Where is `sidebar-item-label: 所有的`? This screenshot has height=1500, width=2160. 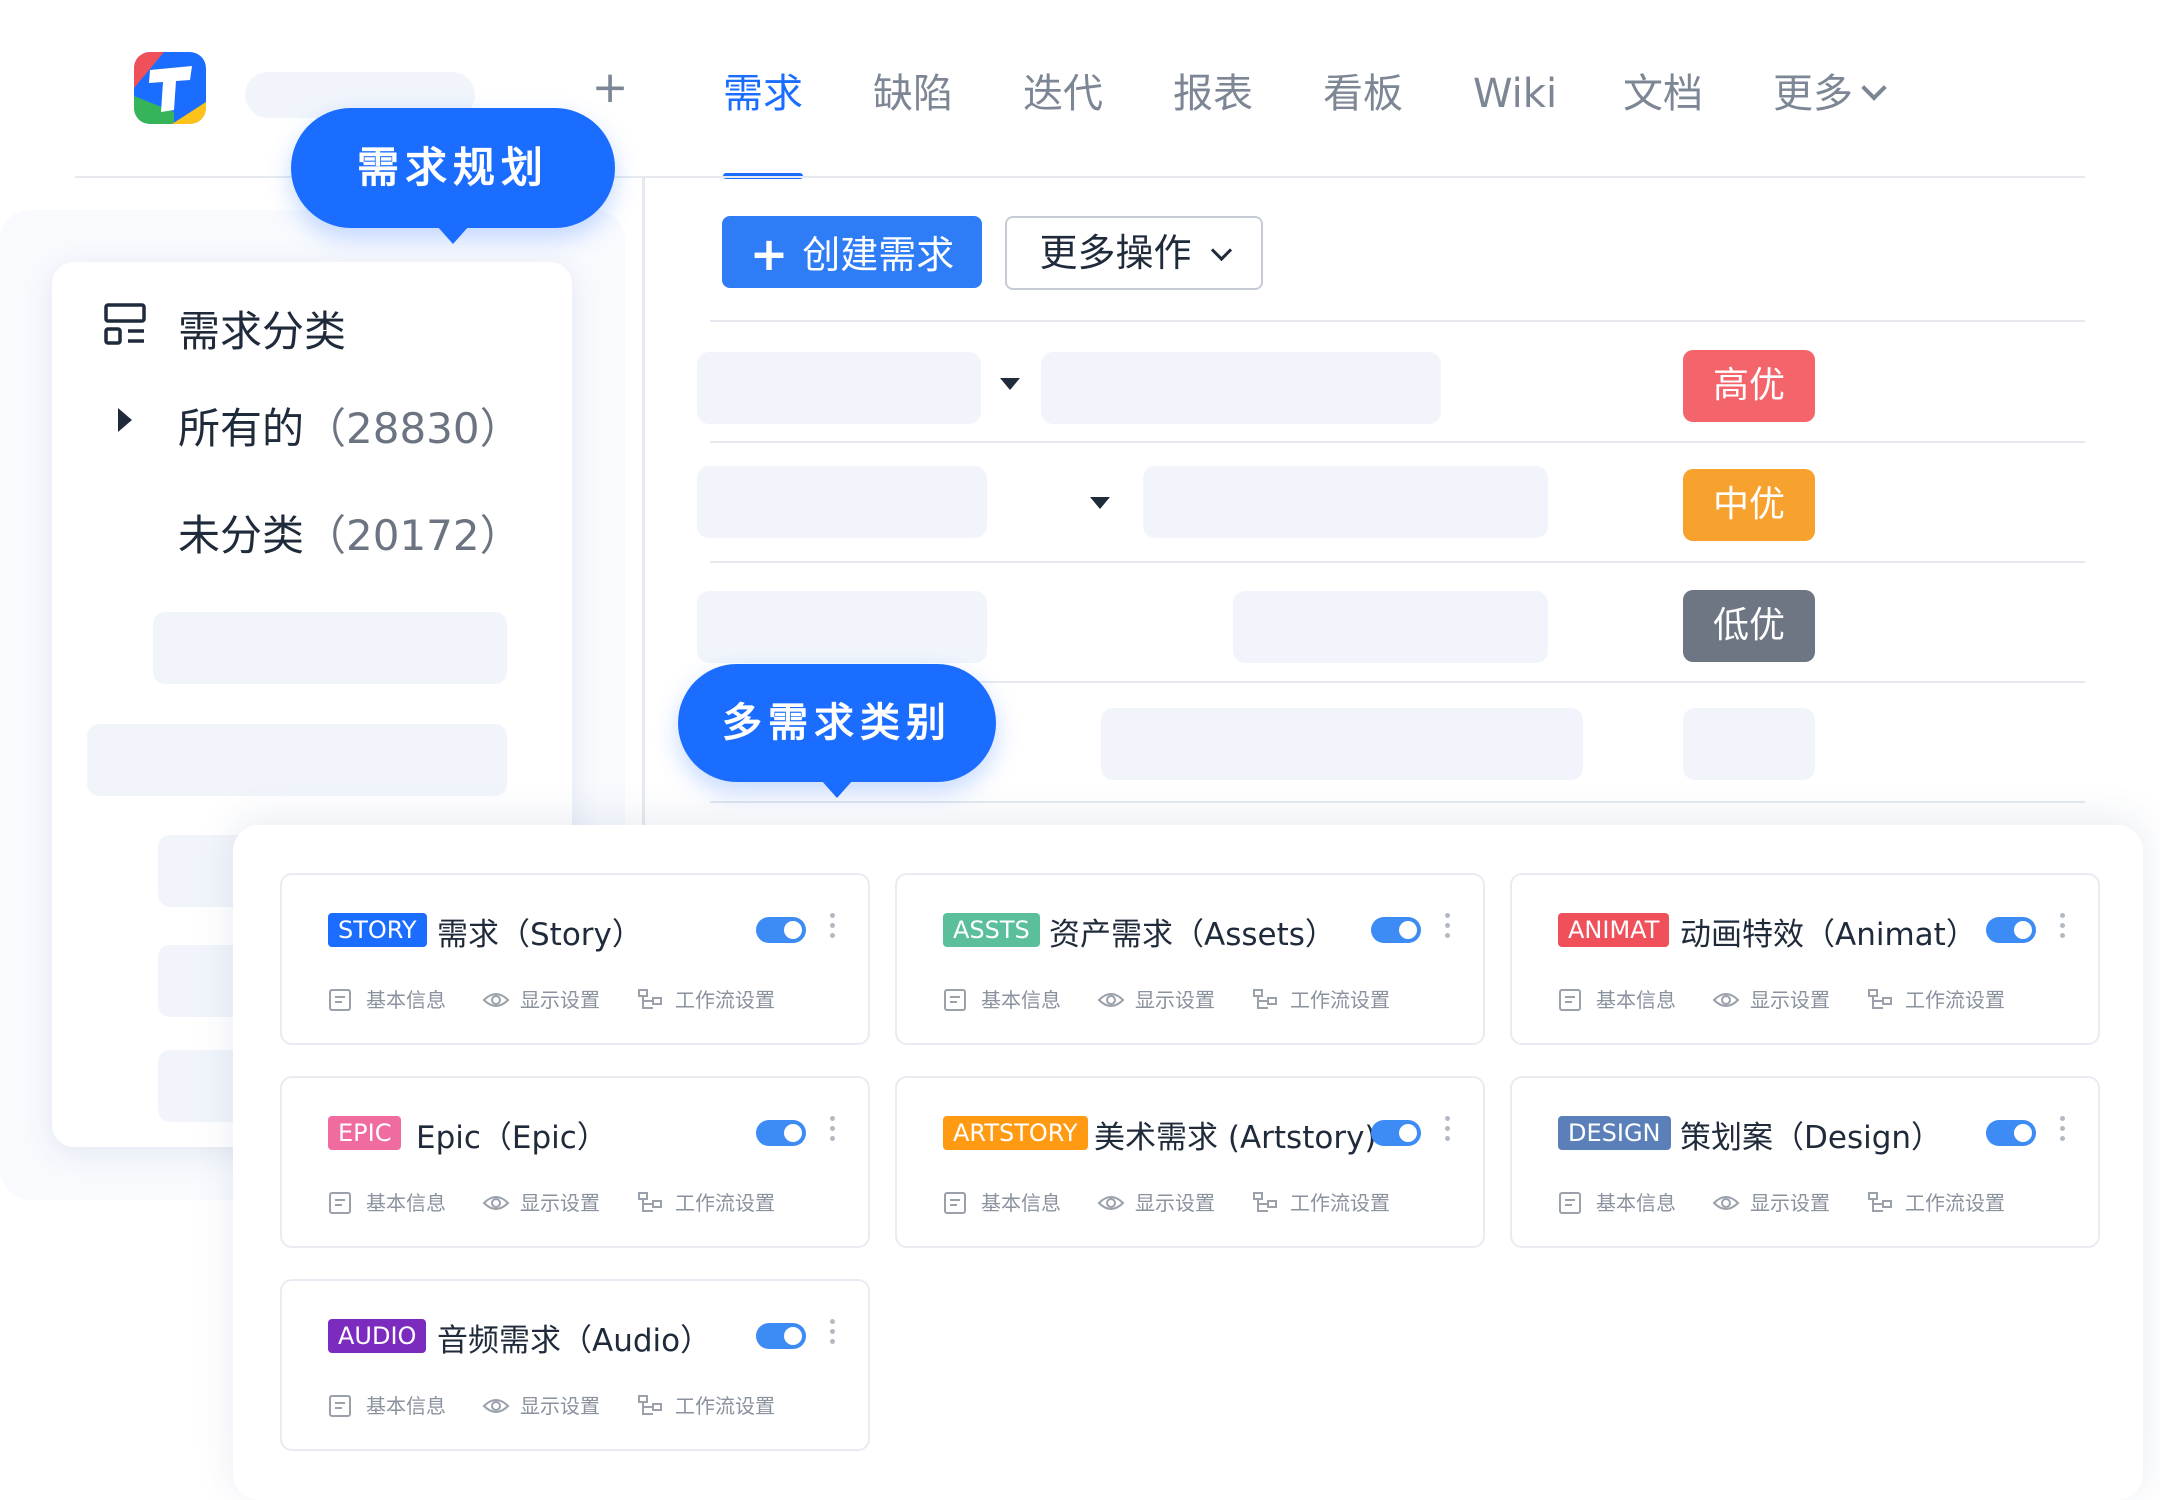 sidebar-item-label: 所有的 is located at coordinates (241, 428).